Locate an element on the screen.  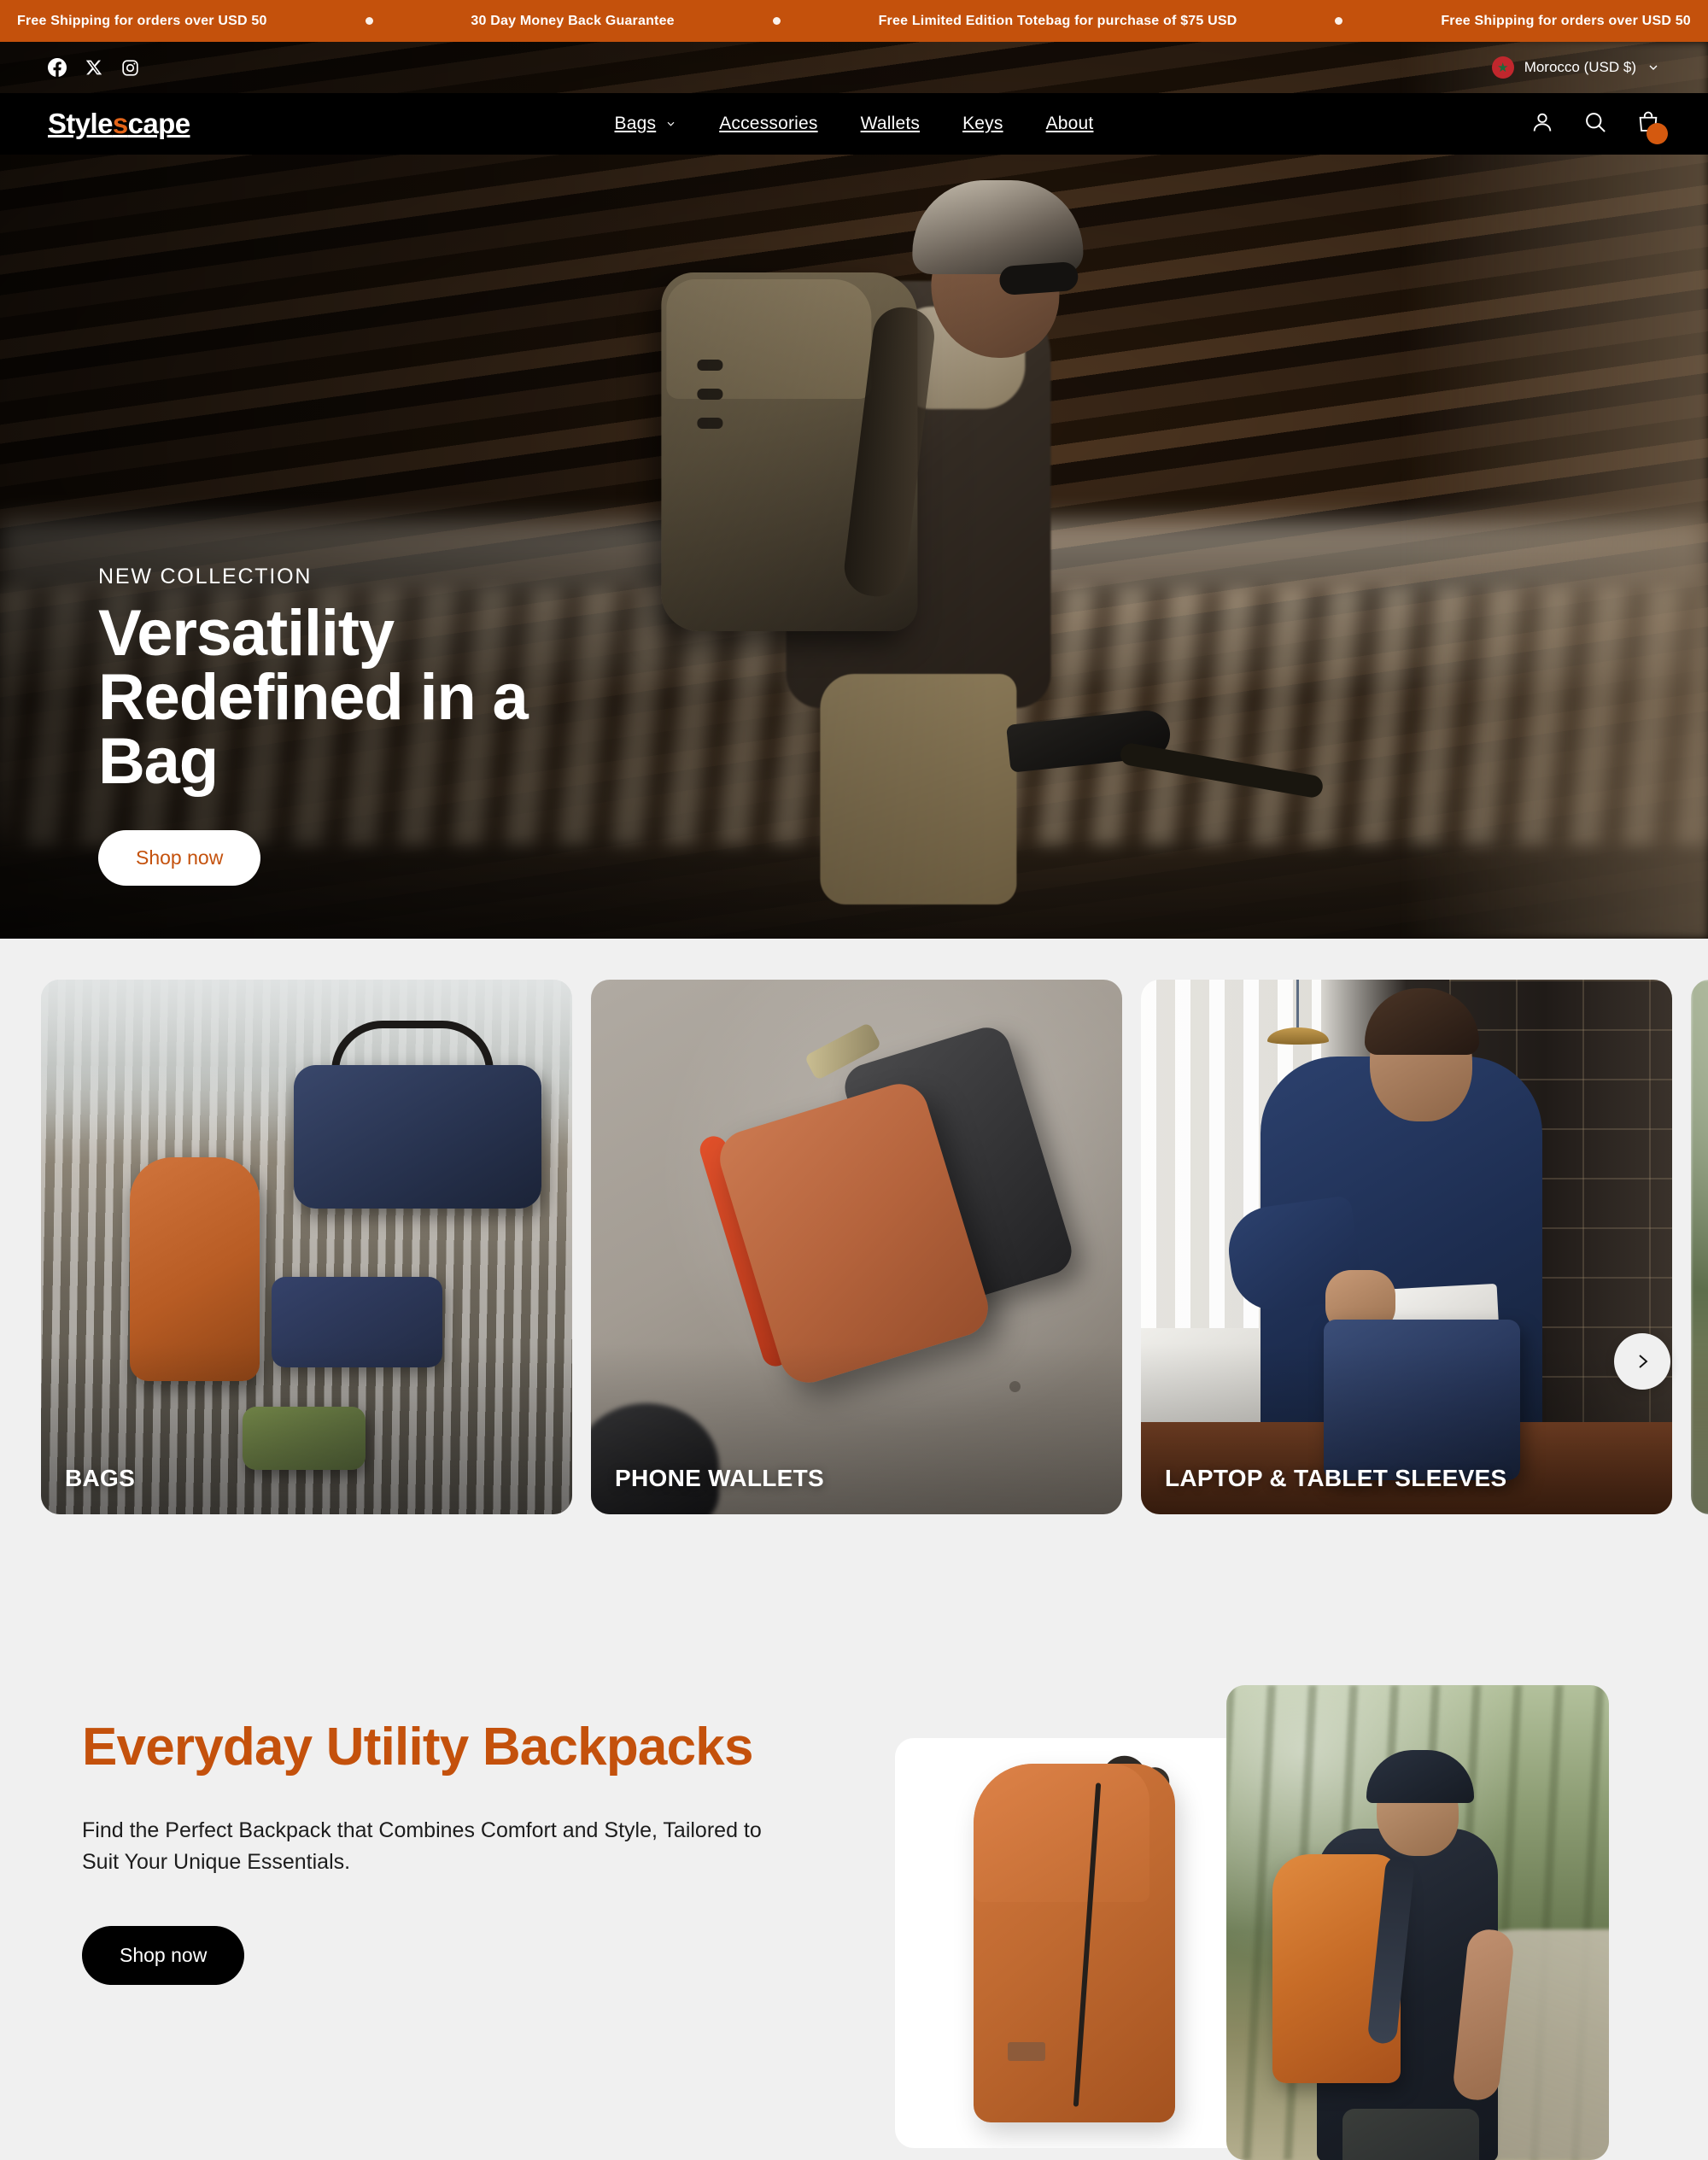
logo-accent: s is located at coordinates (120, 123).